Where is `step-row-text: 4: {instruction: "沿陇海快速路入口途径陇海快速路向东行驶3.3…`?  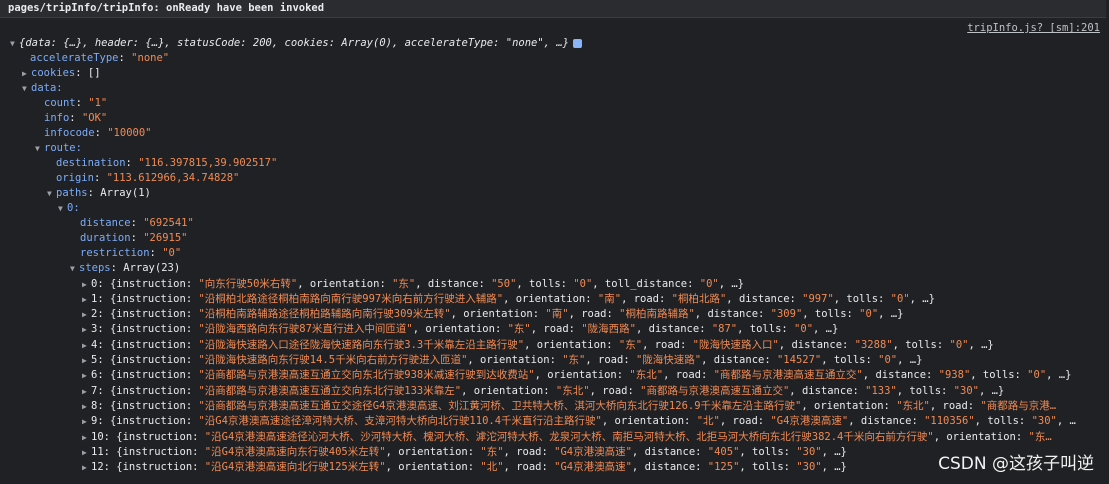
step-row-text: 4: {instruction: "沿陇海快速路入口途径陇海快速路向东行驶3.3… is located at coordinates (542, 345).